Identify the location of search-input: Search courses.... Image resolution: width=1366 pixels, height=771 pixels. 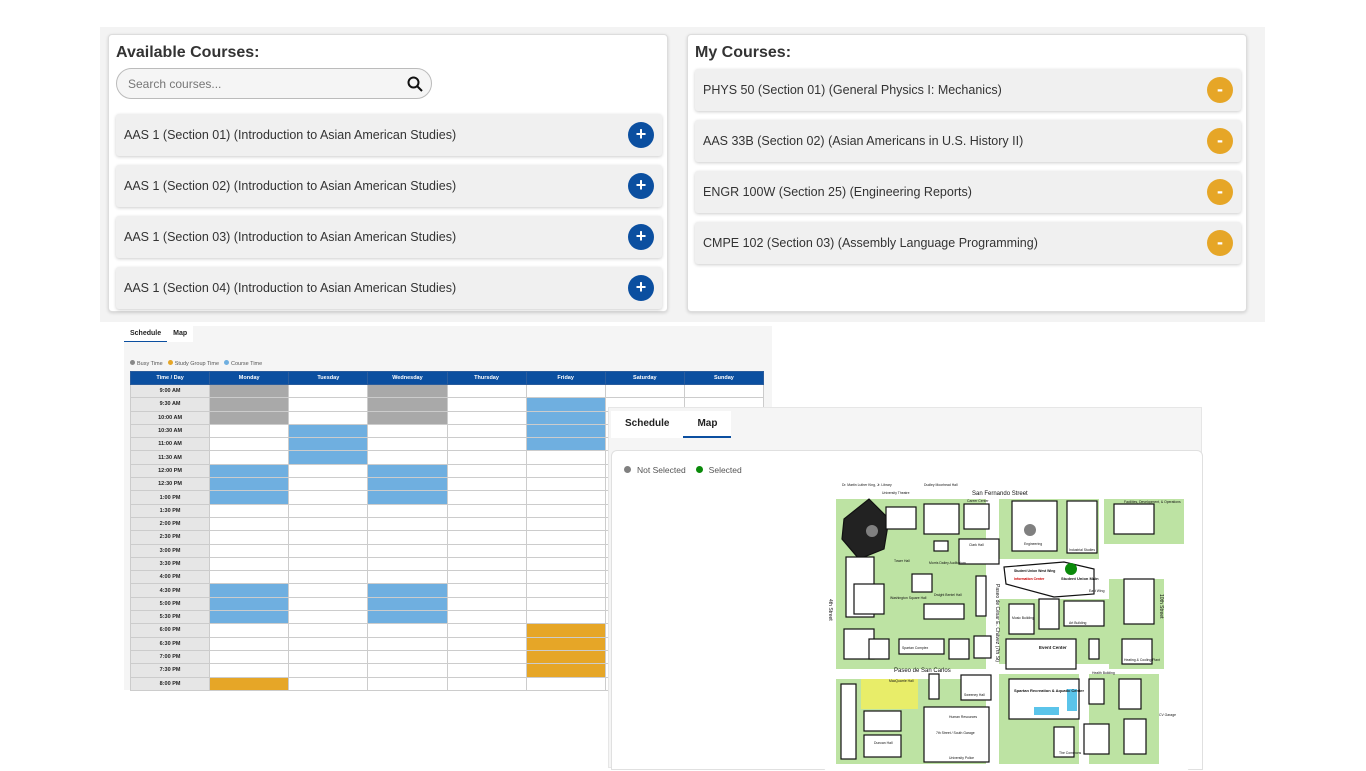
(274, 83).